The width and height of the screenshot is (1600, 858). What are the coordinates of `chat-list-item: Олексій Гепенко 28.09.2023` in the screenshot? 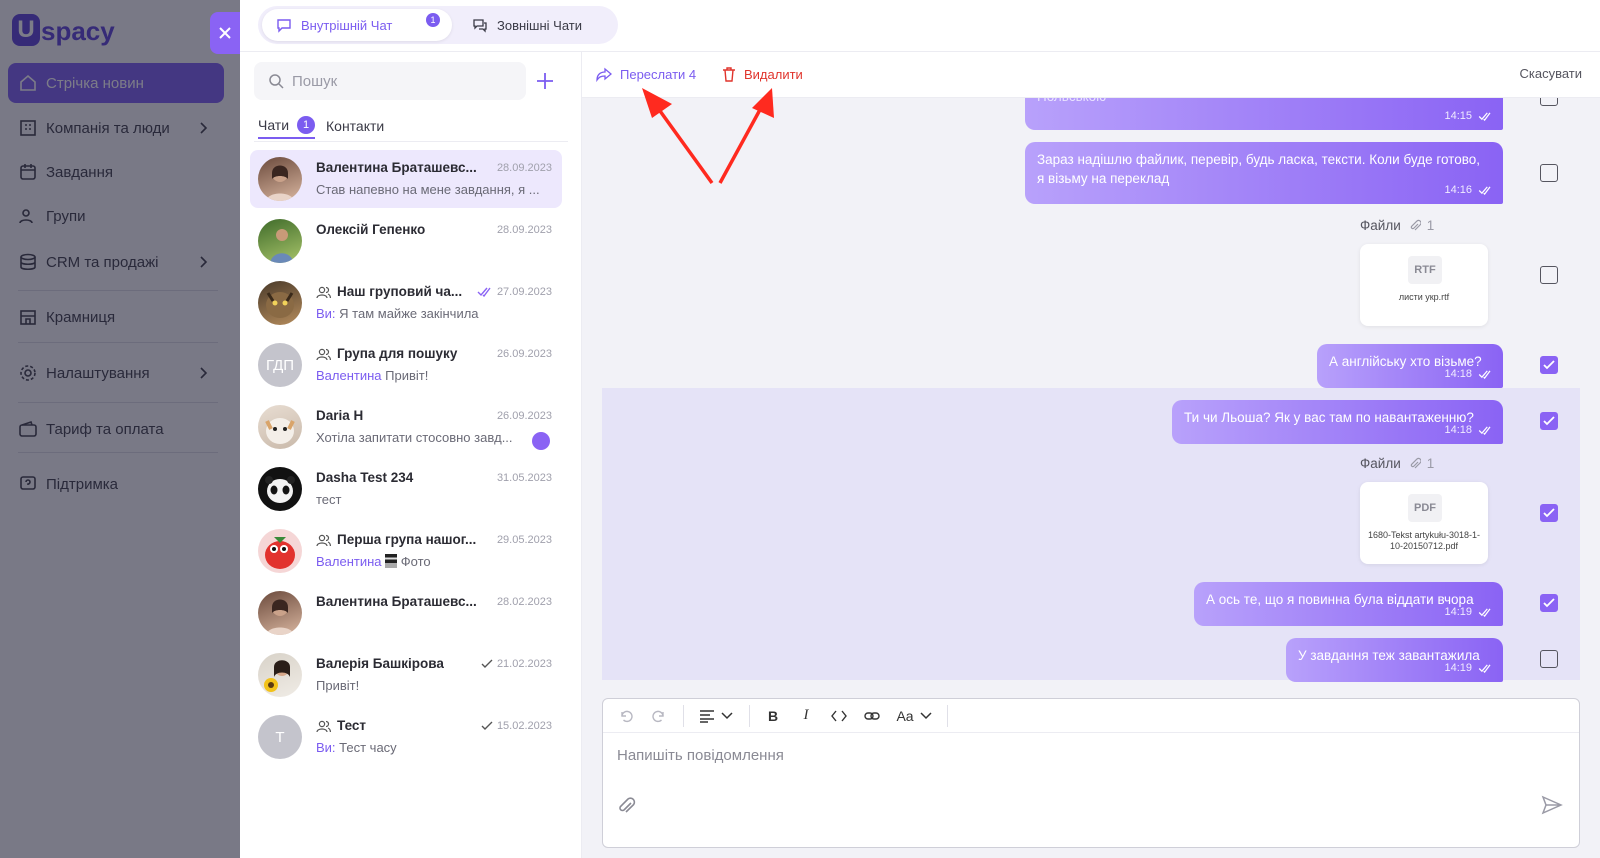 It's located at (406, 241).